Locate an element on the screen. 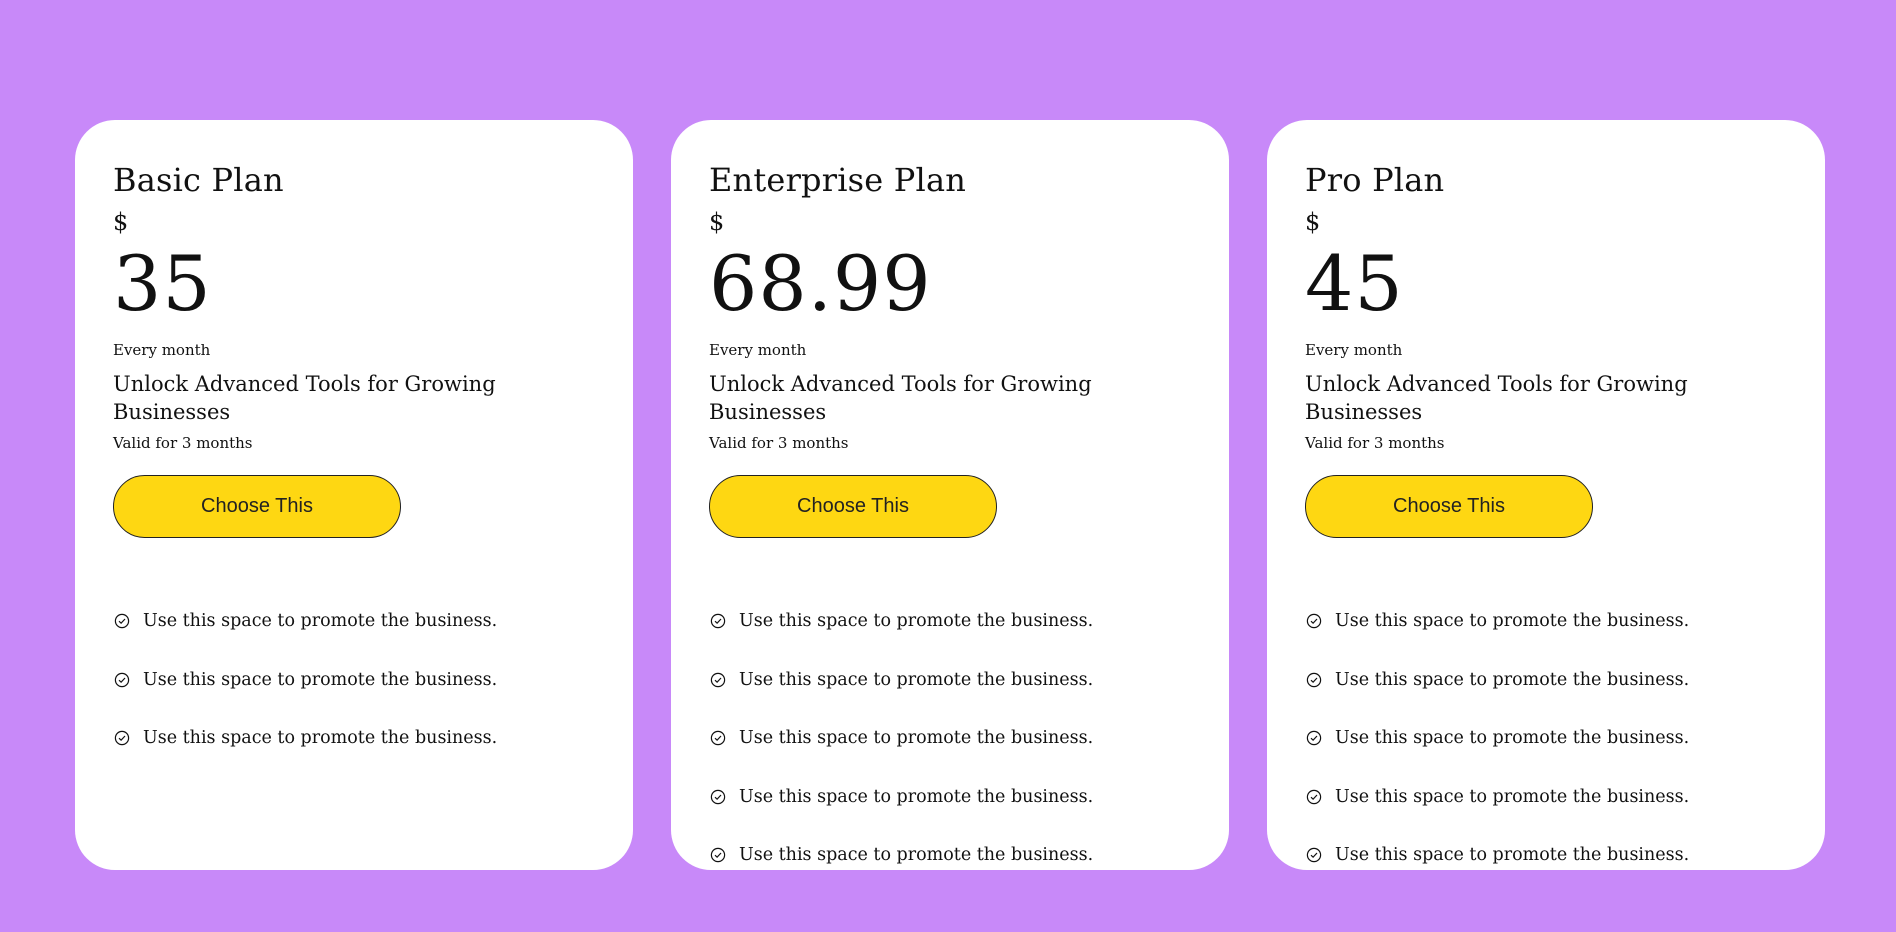 This screenshot has height=932, width=1896. plan-price: 35 is located at coordinates (162, 283).